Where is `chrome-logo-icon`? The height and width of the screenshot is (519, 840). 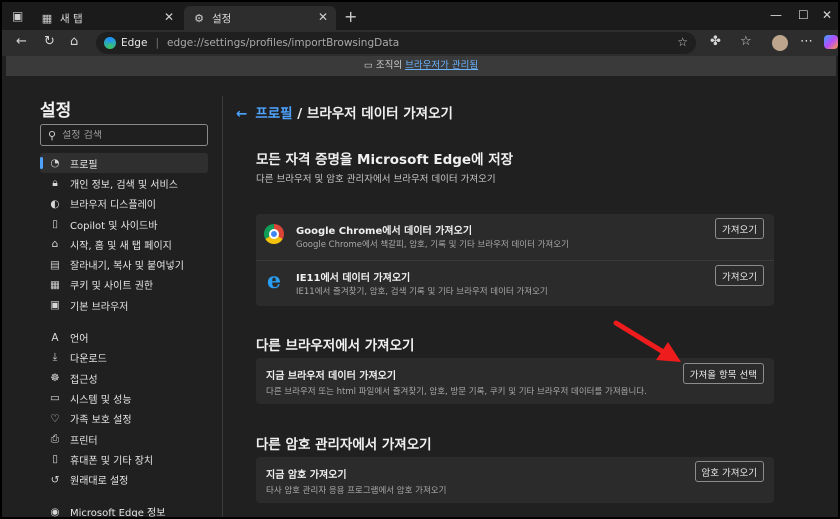 chrome-logo-icon is located at coordinates (274, 234).